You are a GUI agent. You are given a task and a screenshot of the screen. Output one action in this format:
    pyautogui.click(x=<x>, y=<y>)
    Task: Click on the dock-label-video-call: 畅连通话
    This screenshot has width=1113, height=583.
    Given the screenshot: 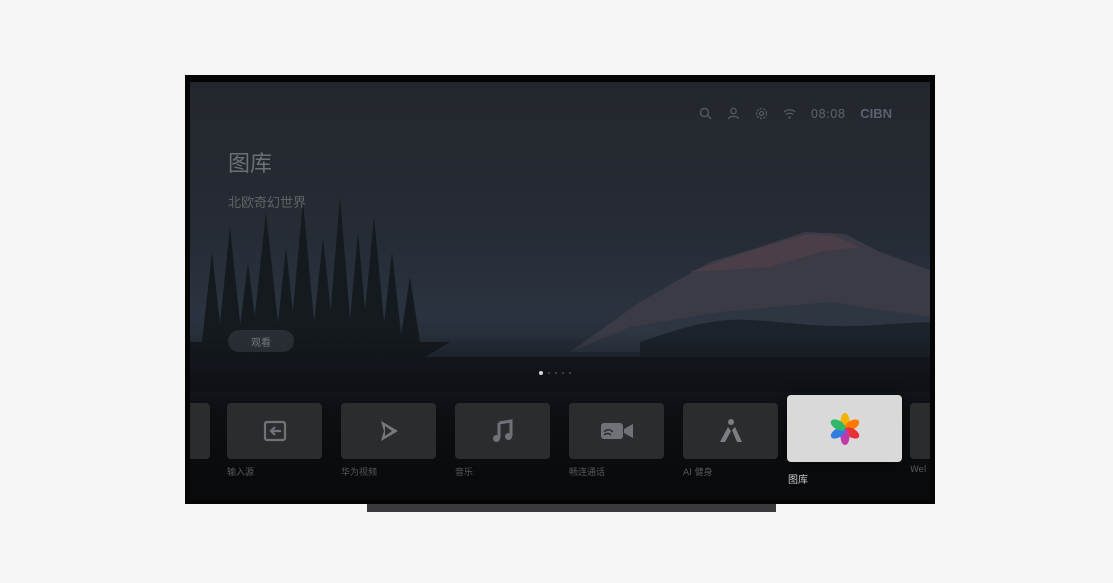 What is the action you would take?
    pyautogui.click(x=587, y=473)
    